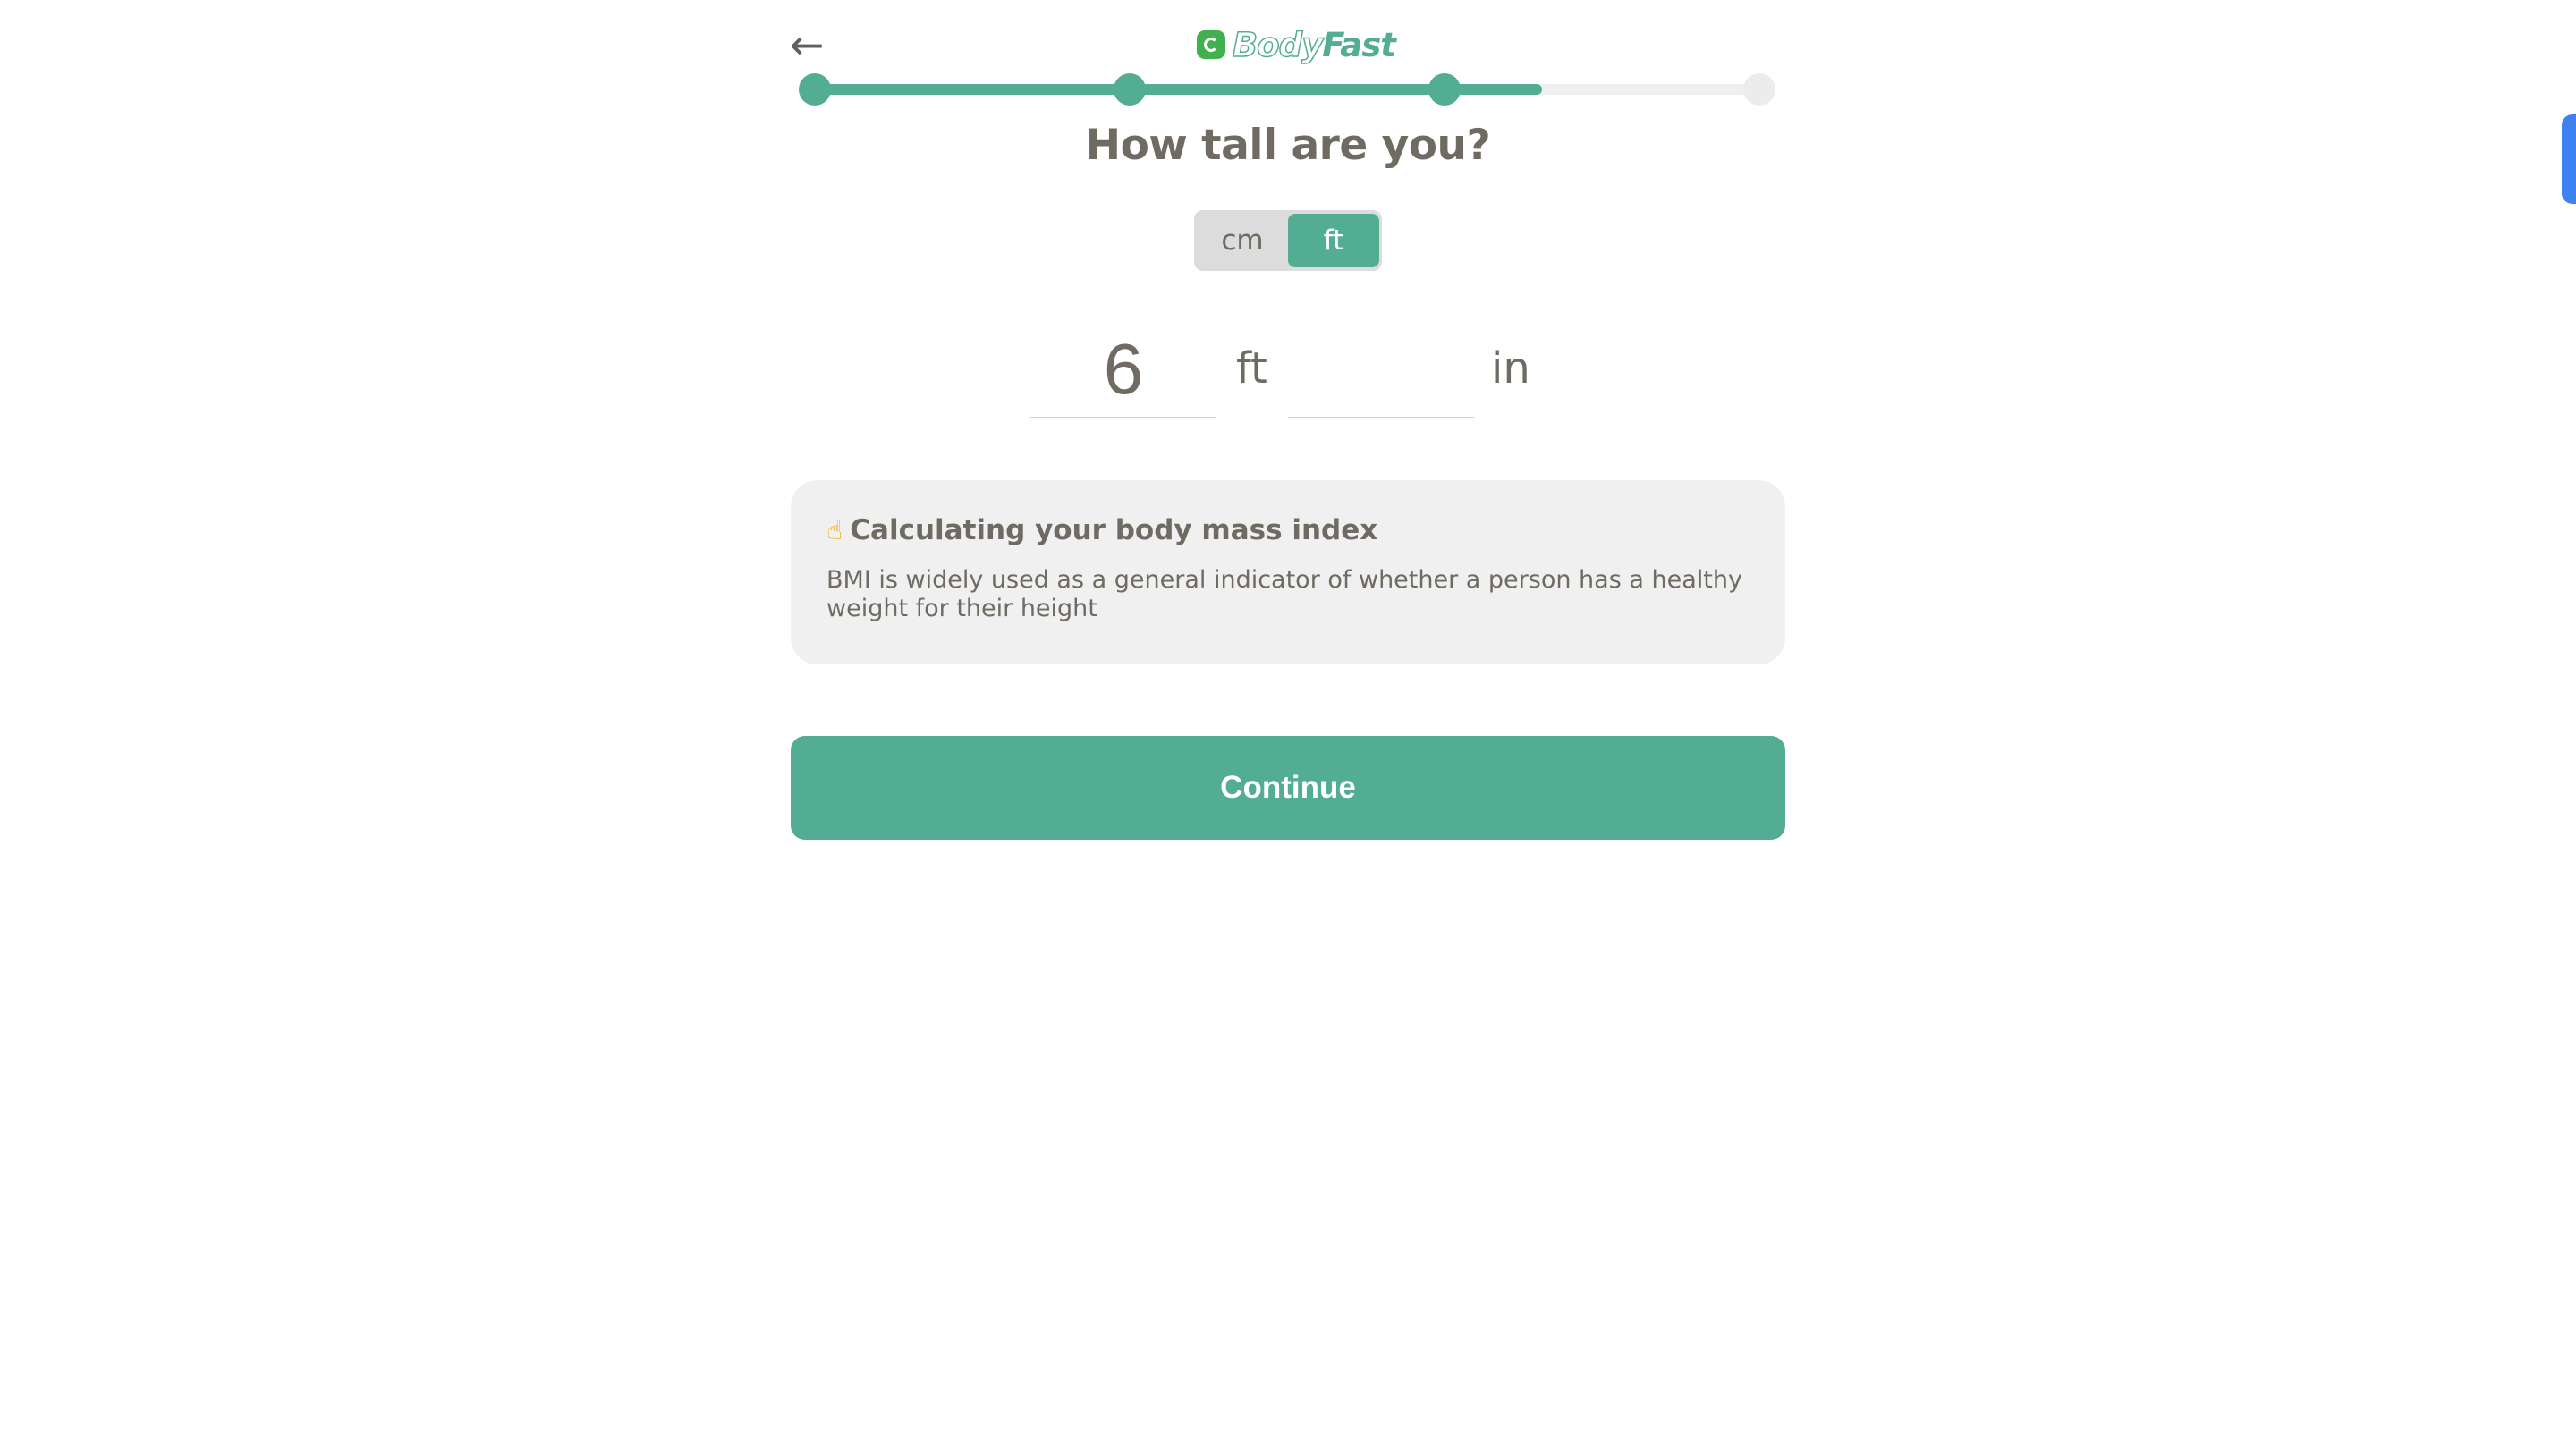 Image resolution: width=2576 pixels, height=1454 pixels. What do you see at coordinates (1288, 788) in the screenshot?
I see `continue-button: Continue` at bounding box center [1288, 788].